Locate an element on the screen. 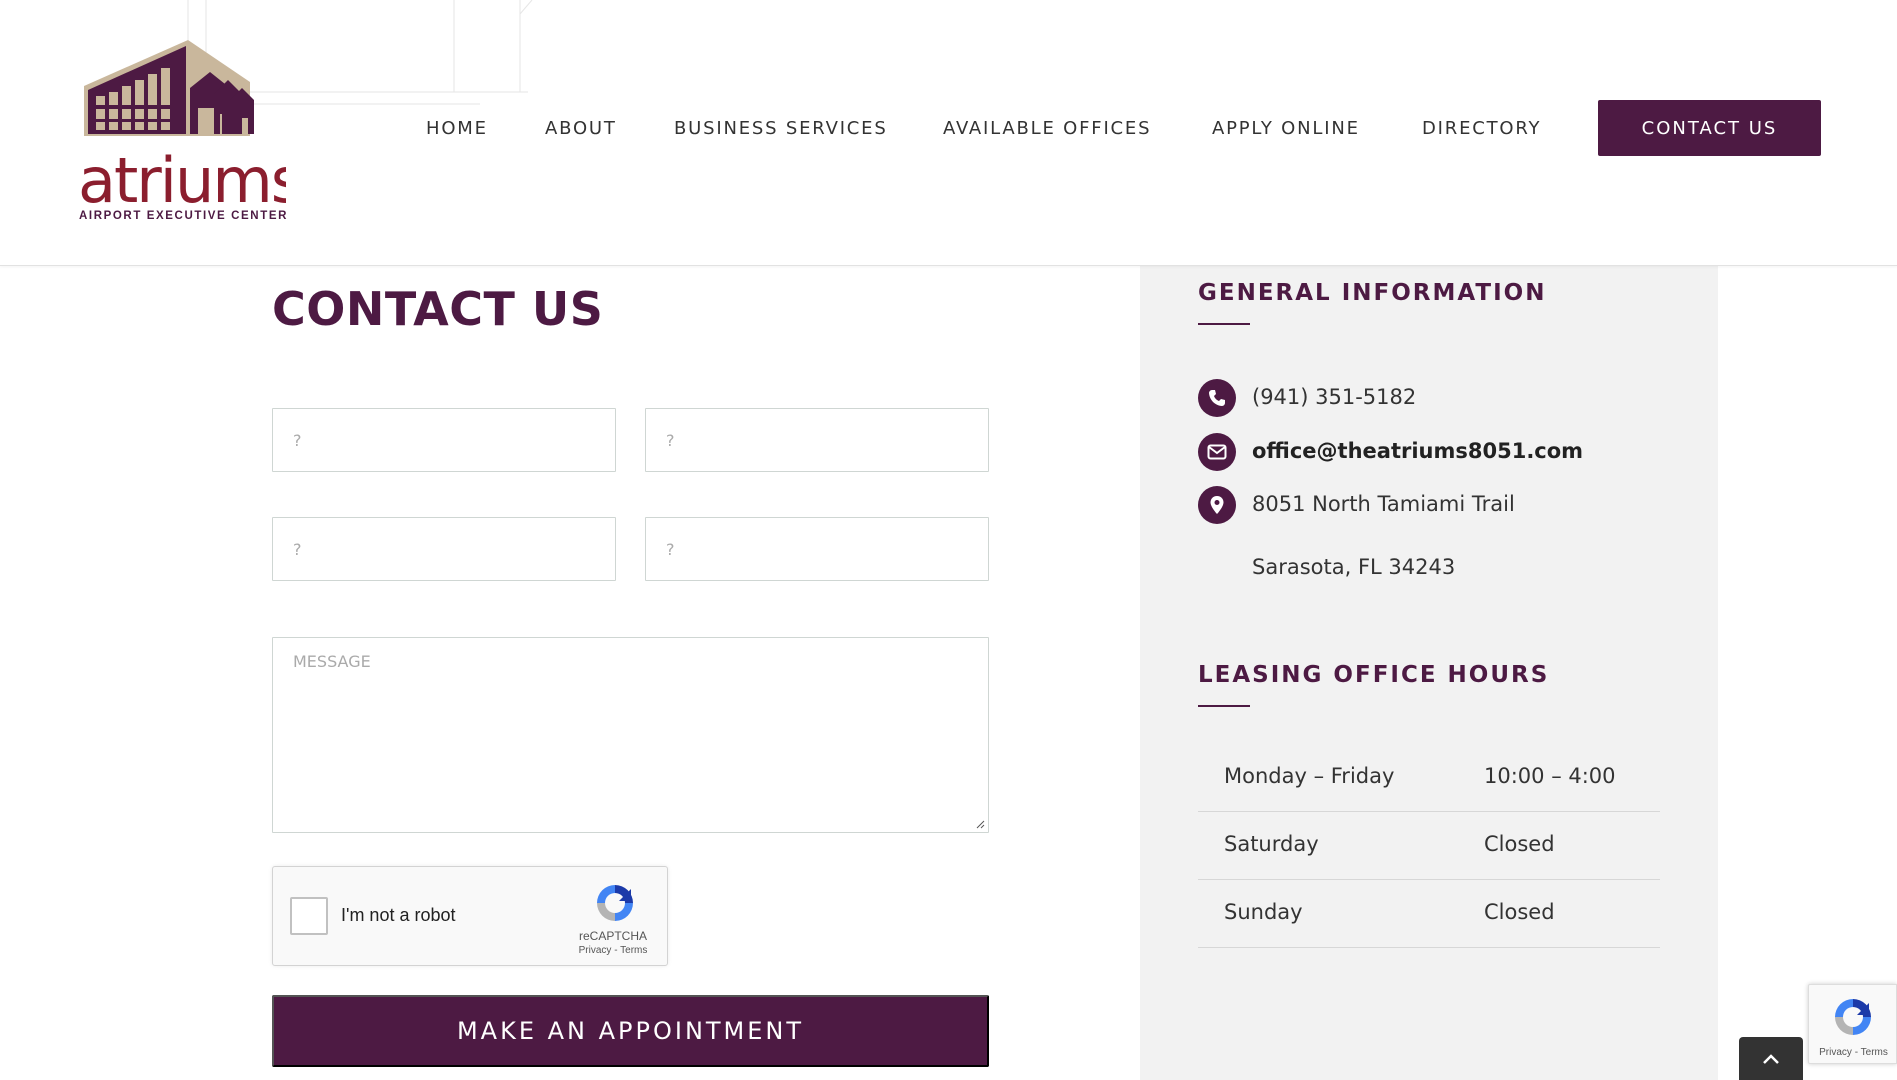 Image resolution: width=1897 pixels, height=1080 pixels. recaptcha-links: Privacy - Terms is located at coordinates (613, 950).